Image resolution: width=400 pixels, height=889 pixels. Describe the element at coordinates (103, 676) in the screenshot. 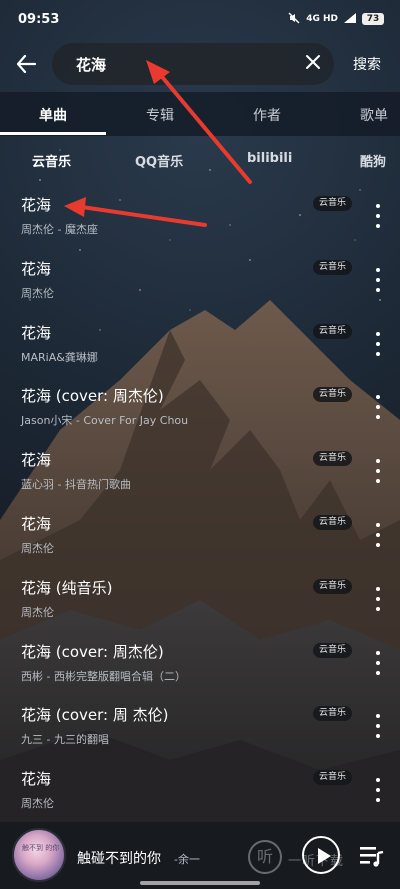

I see `song-subtitle: 西彬 - 西彬完整版翻唱合辑（二）` at that location.